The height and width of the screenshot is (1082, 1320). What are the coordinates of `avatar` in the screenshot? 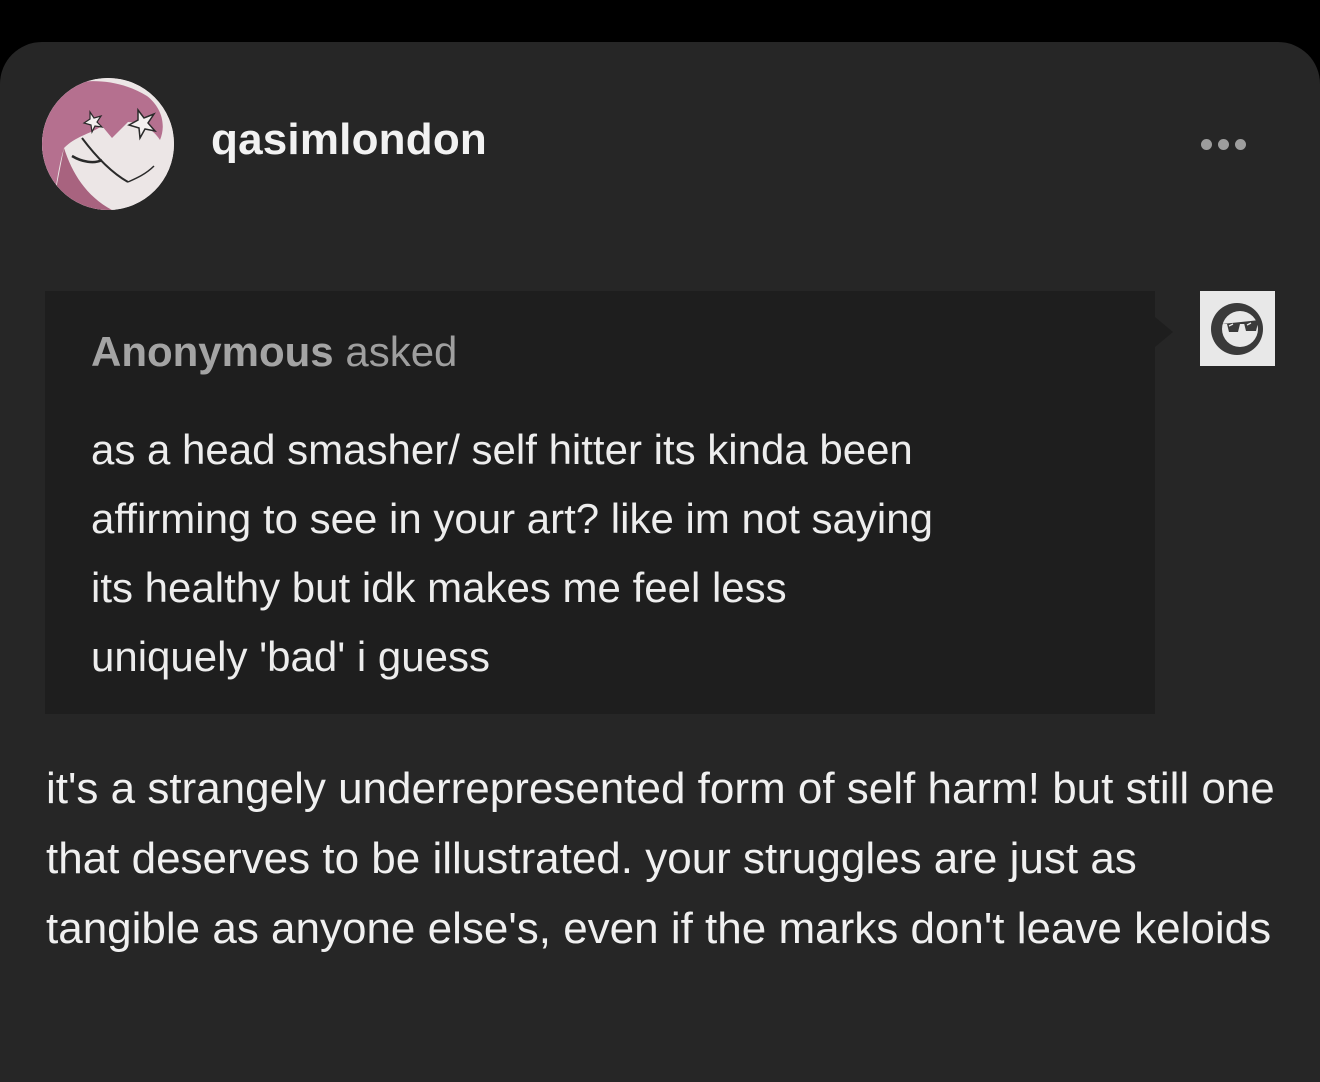 It's located at (108, 144).